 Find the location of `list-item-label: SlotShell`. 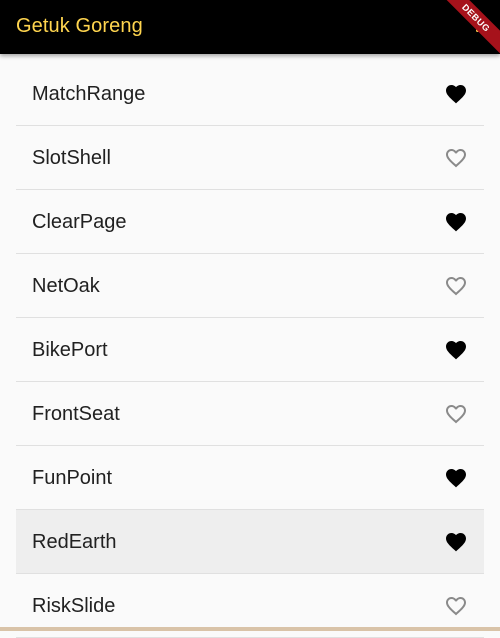

list-item-label: SlotShell is located at coordinates (71, 158).